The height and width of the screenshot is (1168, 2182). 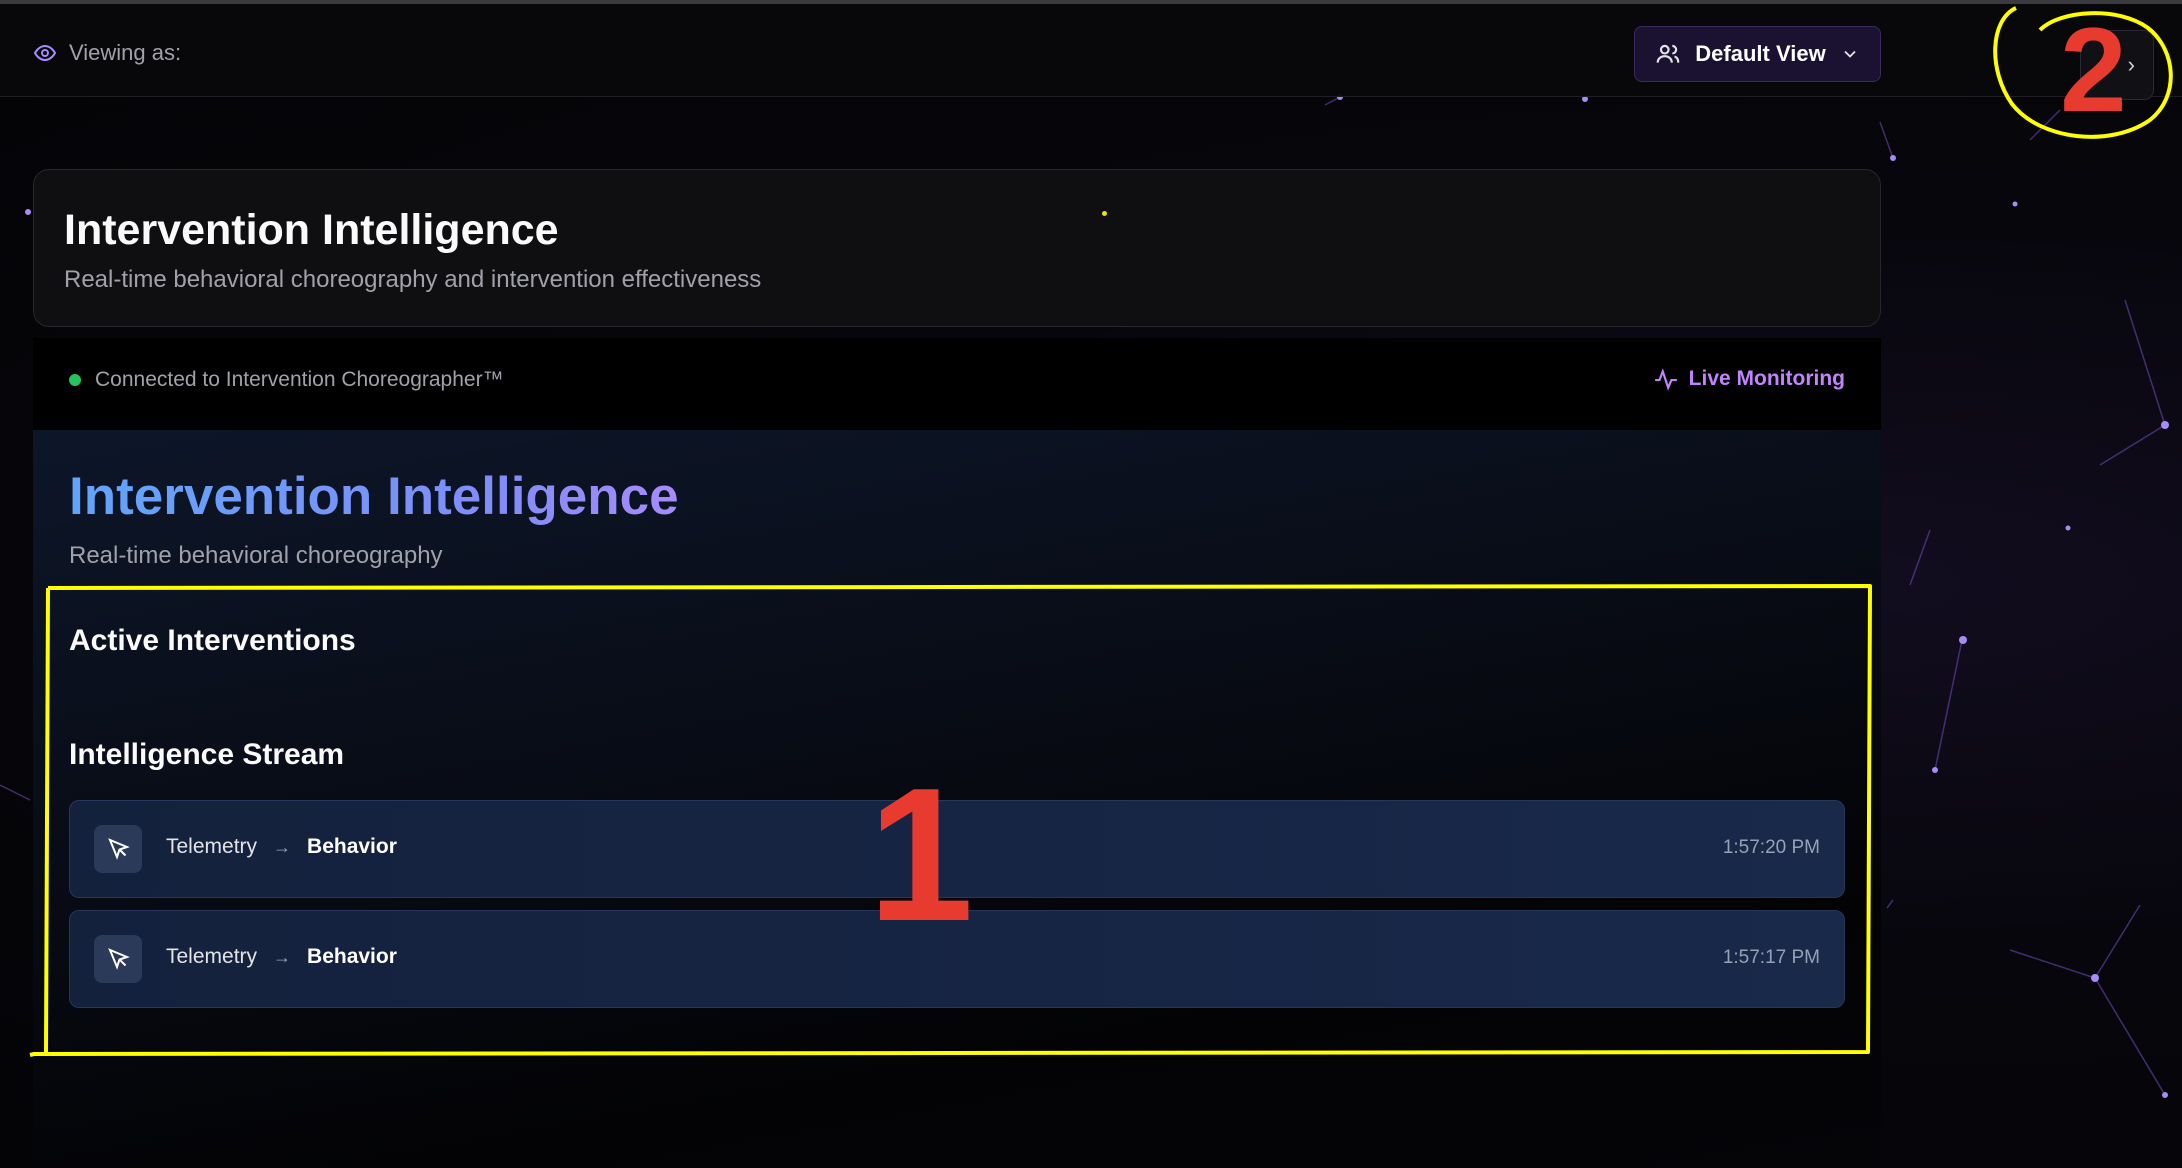 What do you see at coordinates (921, 855) in the screenshot?
I see `annotation-number-1: 1` at bounding box center [921, 855].